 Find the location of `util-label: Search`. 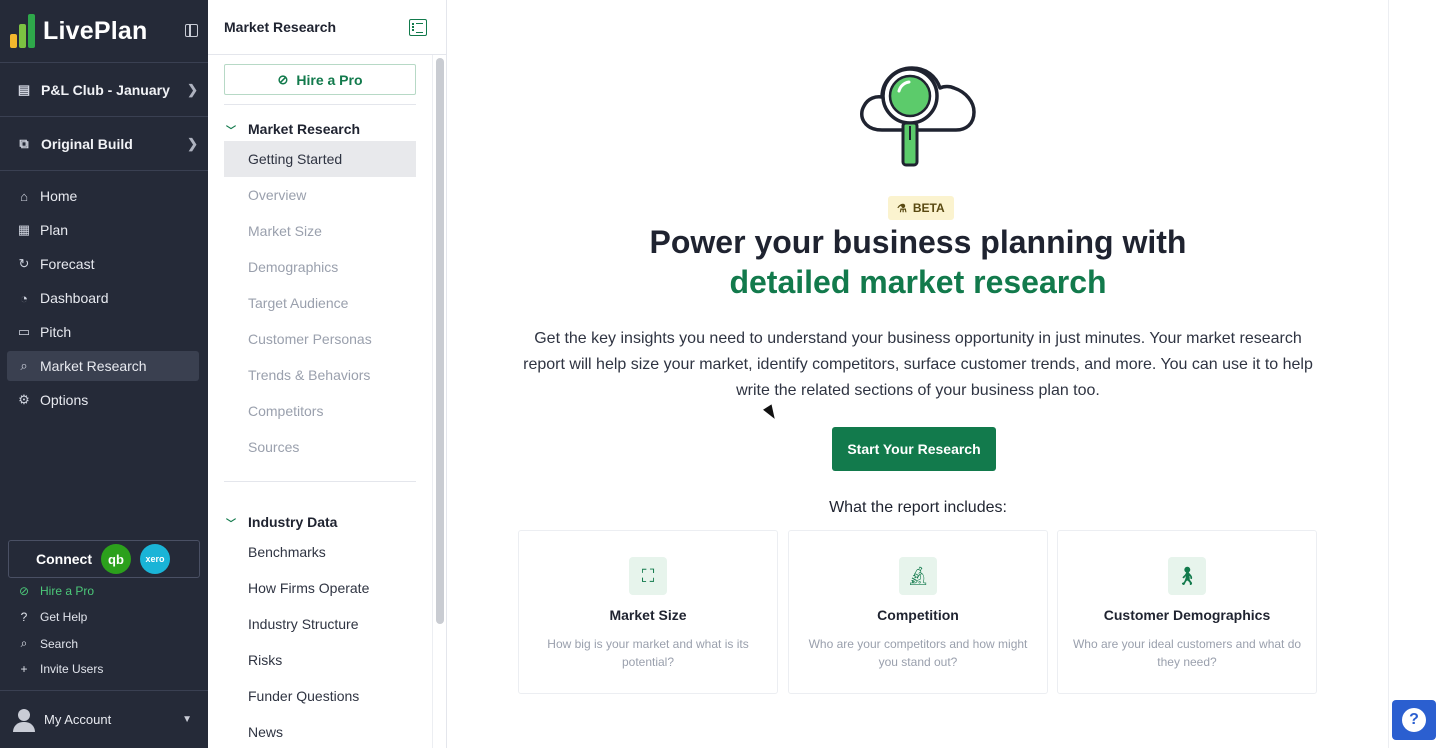

util-label: Search is located at coordinates (59, 643).